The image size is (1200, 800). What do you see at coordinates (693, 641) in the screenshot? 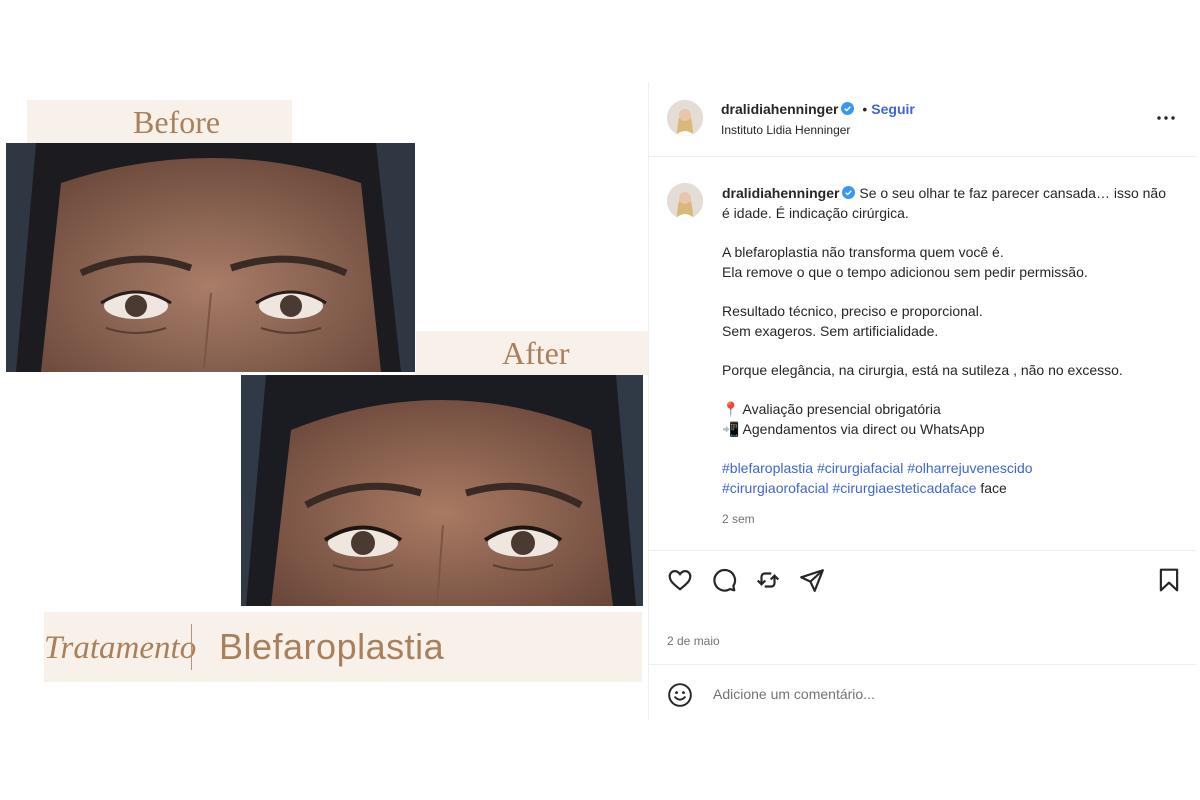
I see `post-date: 2 de maio` at bounding box center [693, 641].